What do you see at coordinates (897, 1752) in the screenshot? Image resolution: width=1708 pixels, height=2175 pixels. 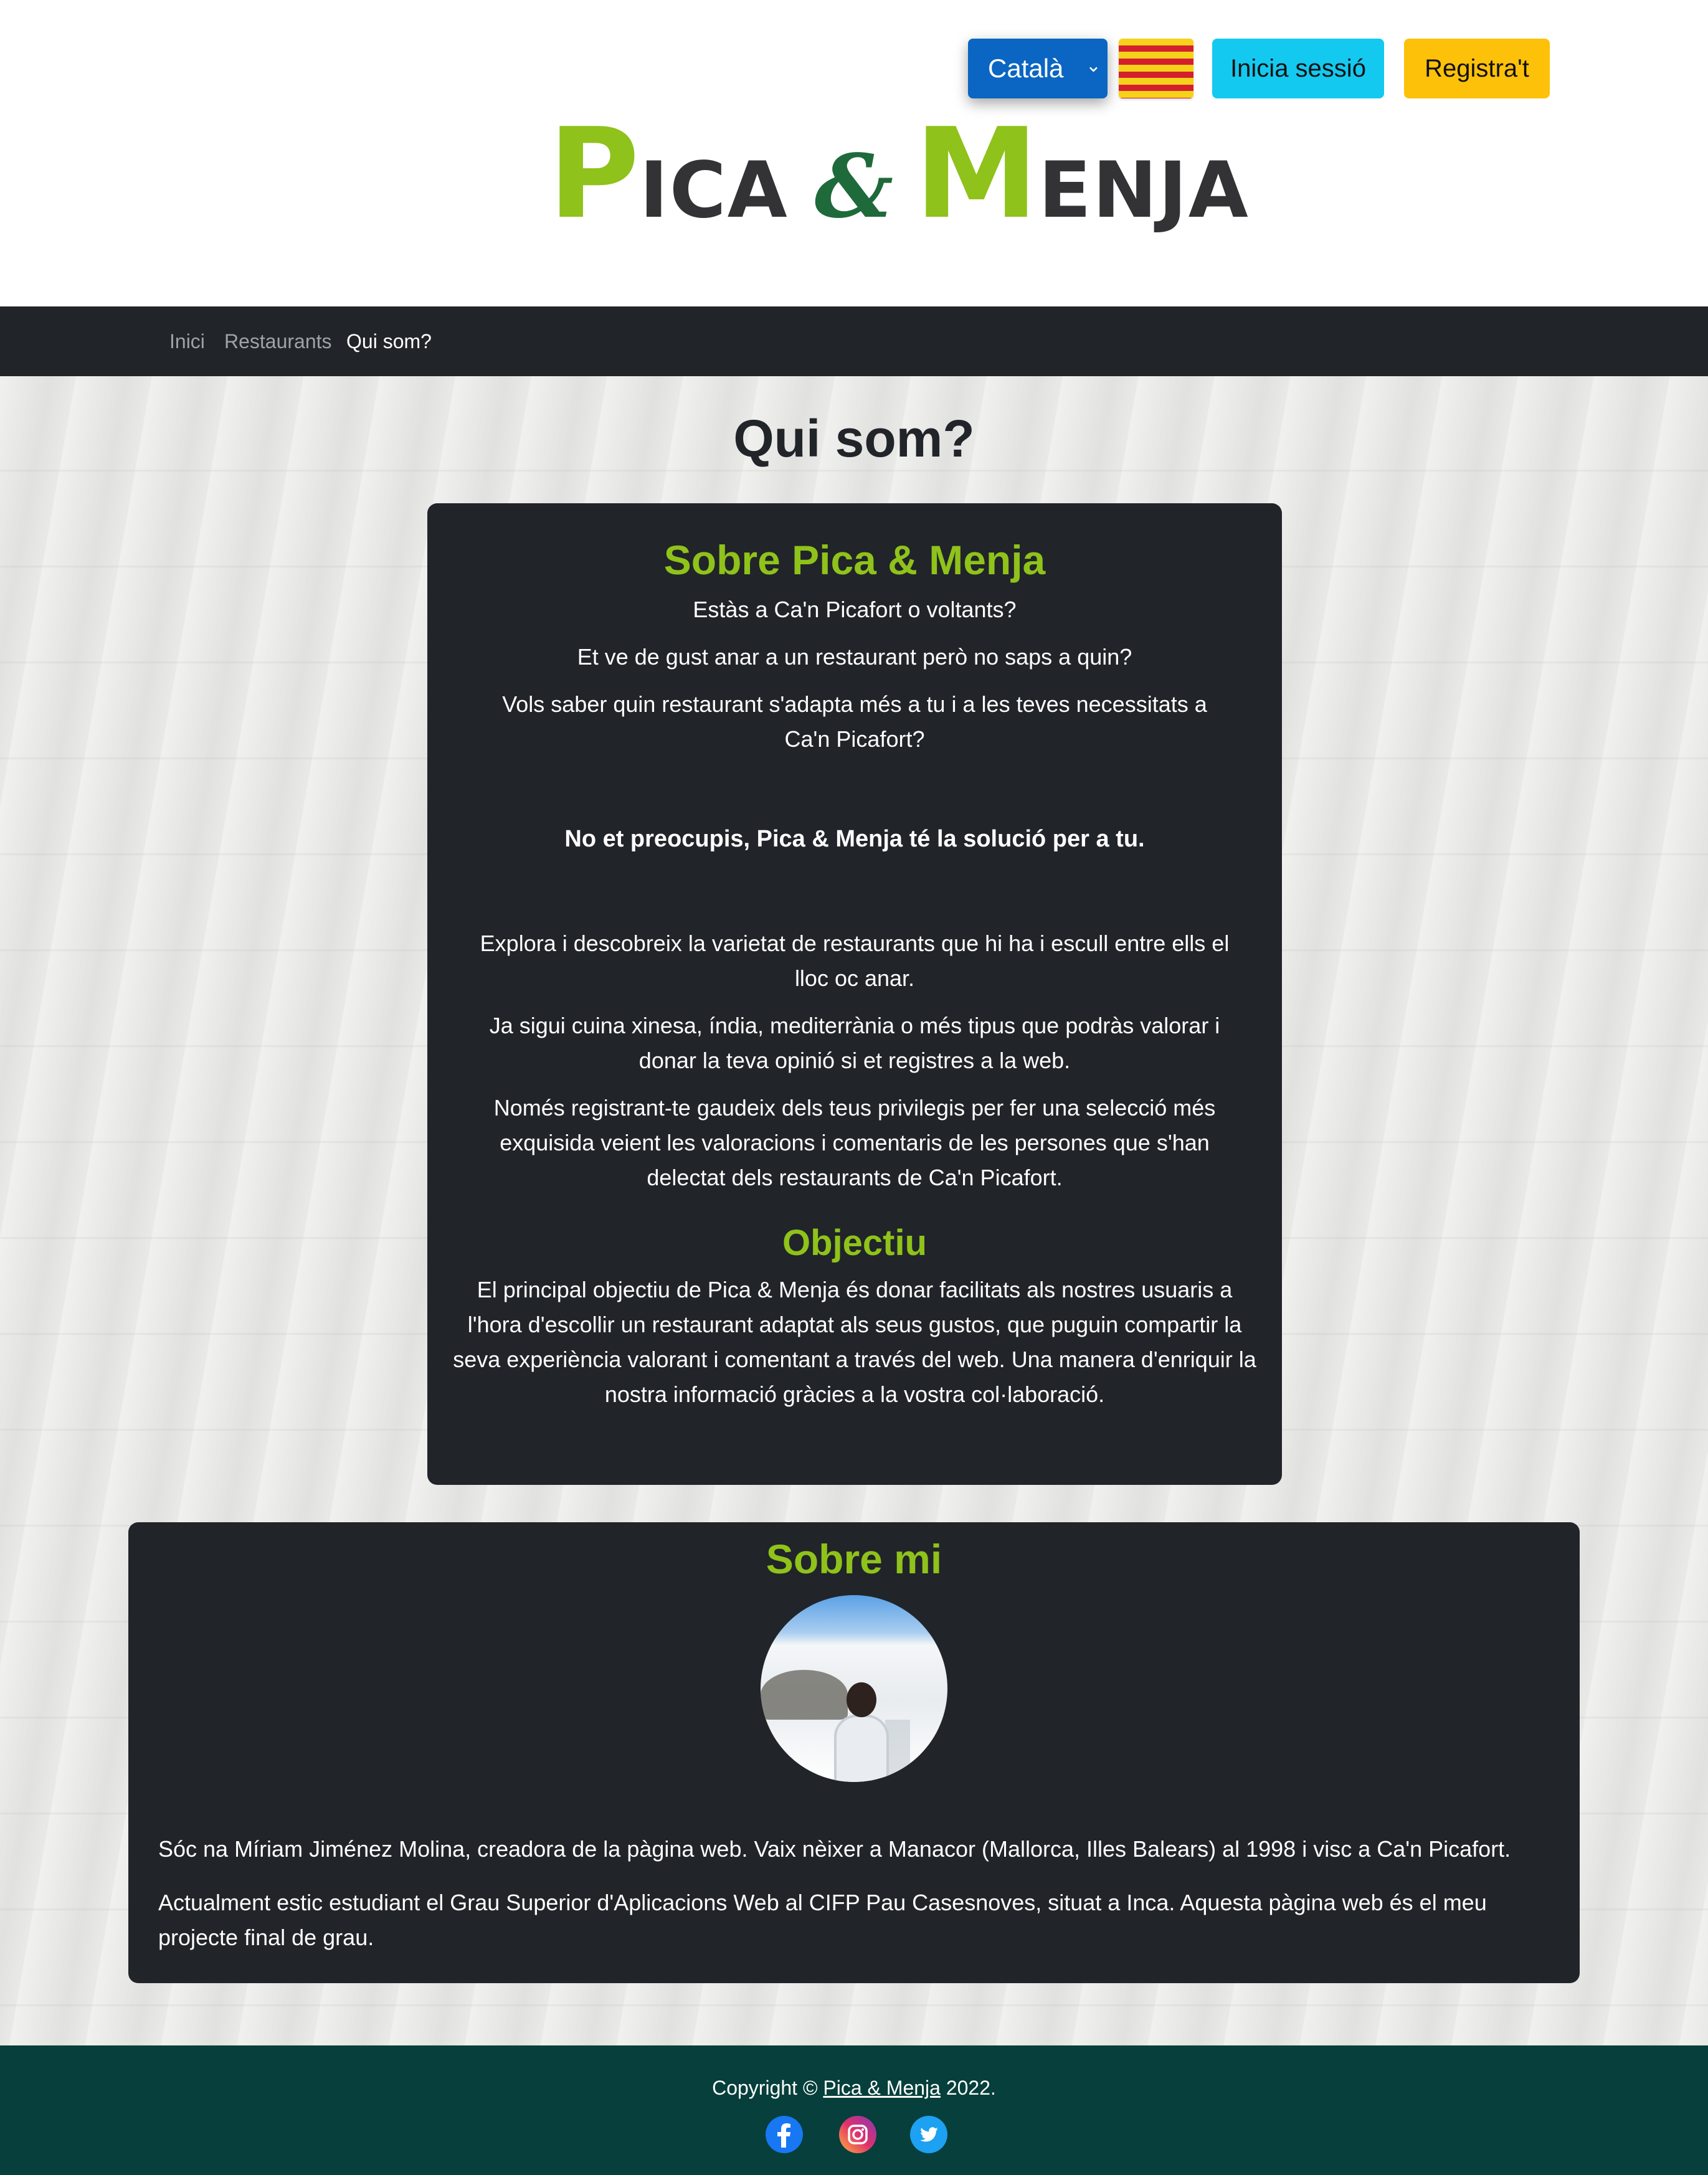 I see `avatar-background-tree` at bounding box center [897, 1752].